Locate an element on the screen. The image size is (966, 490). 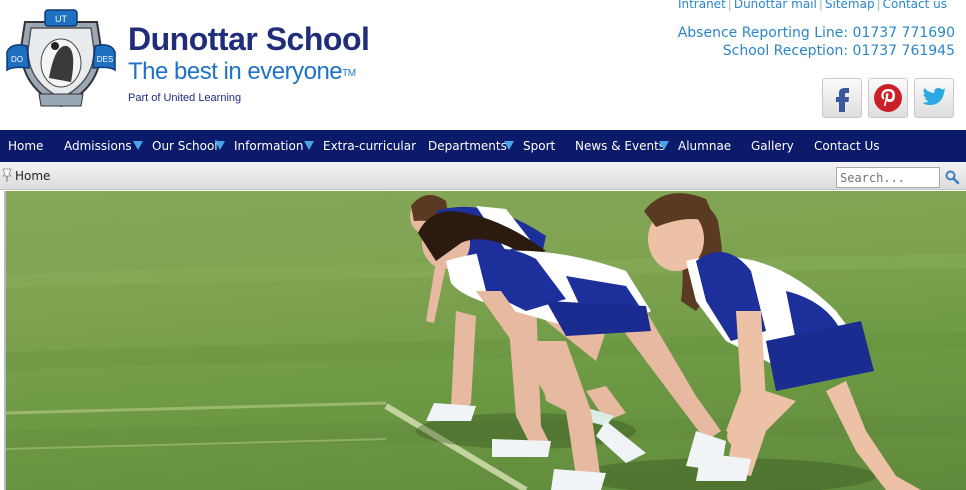
breadcrumb-bar: Home is located at coordinates (483, 176).